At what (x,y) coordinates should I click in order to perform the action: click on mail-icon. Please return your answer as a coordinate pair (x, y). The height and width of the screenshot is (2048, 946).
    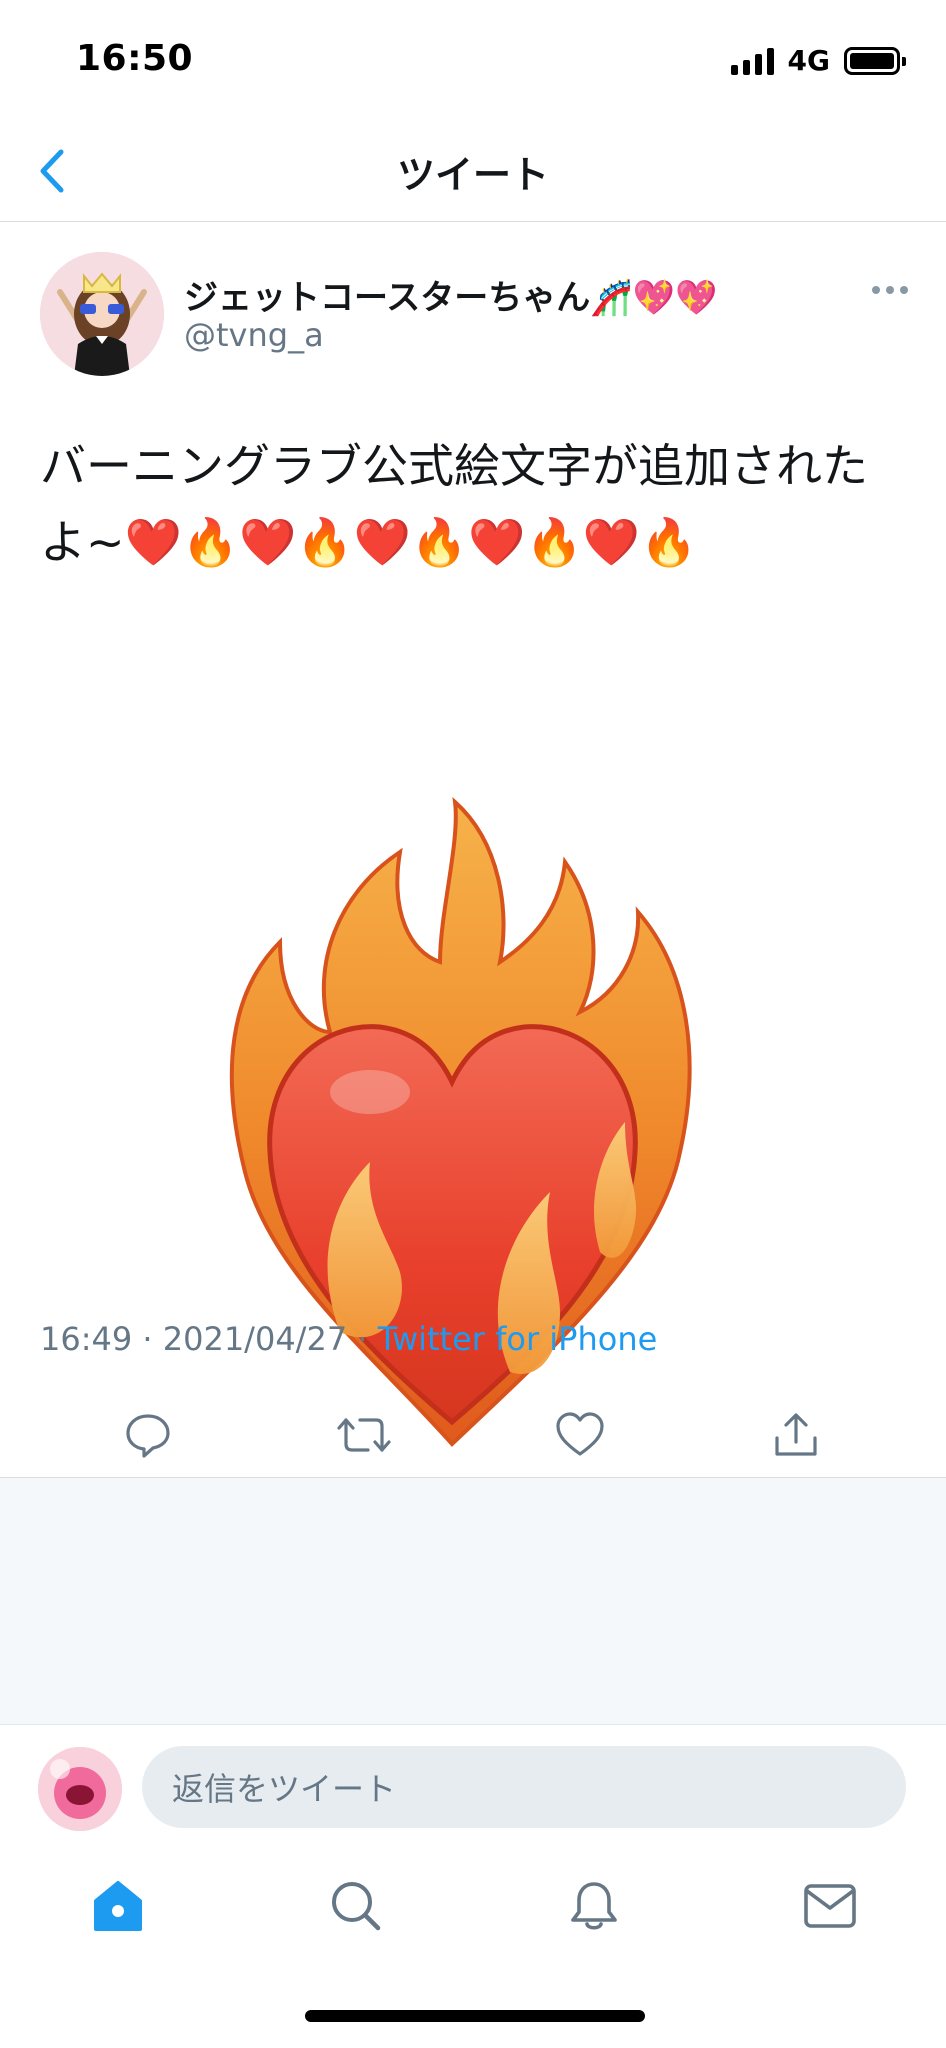
    Looking at the image, I should click on (830, 1906).